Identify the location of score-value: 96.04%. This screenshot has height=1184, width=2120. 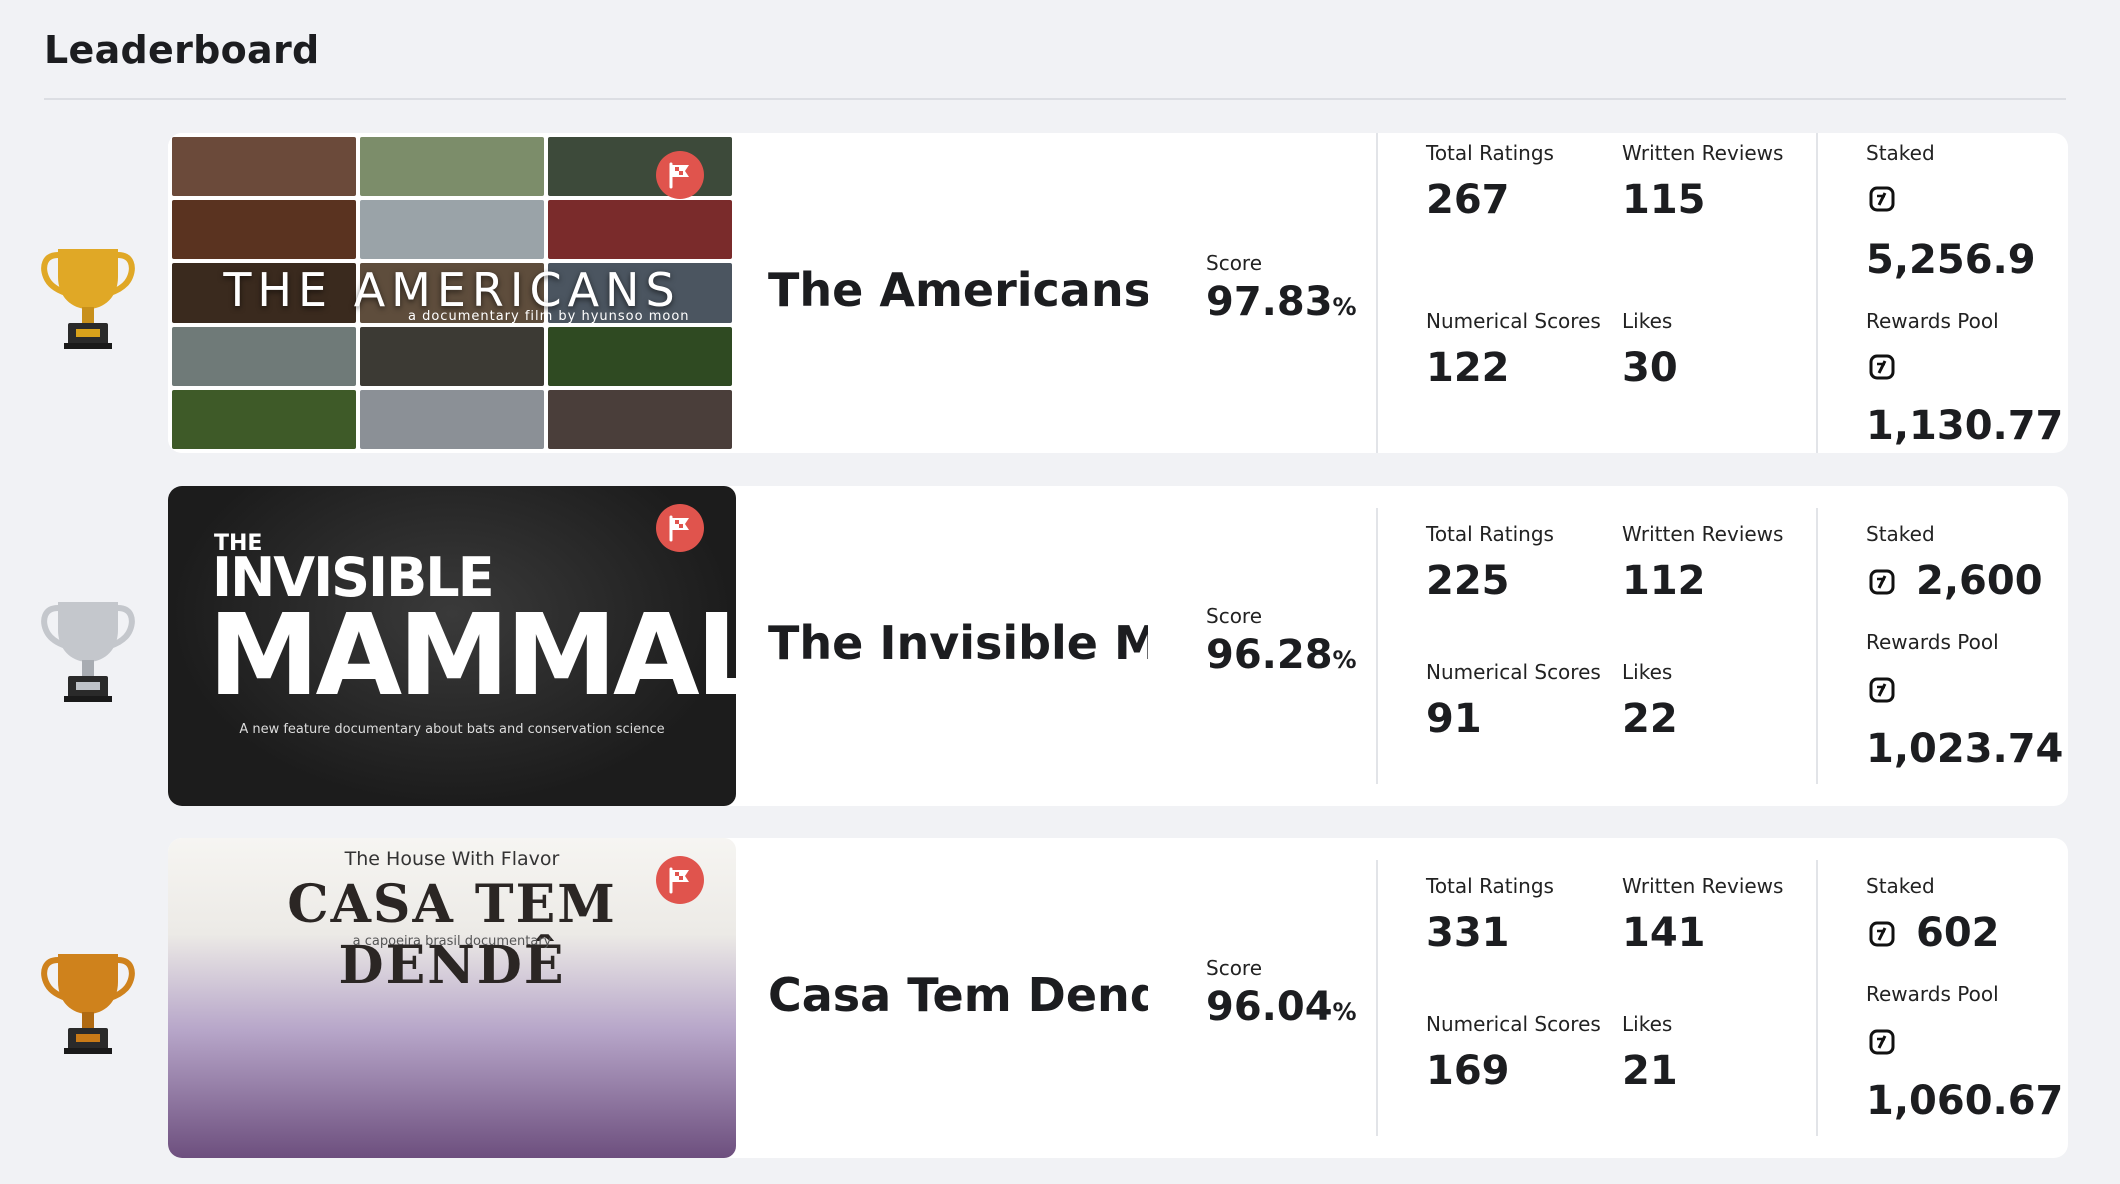
(1281, 1007).